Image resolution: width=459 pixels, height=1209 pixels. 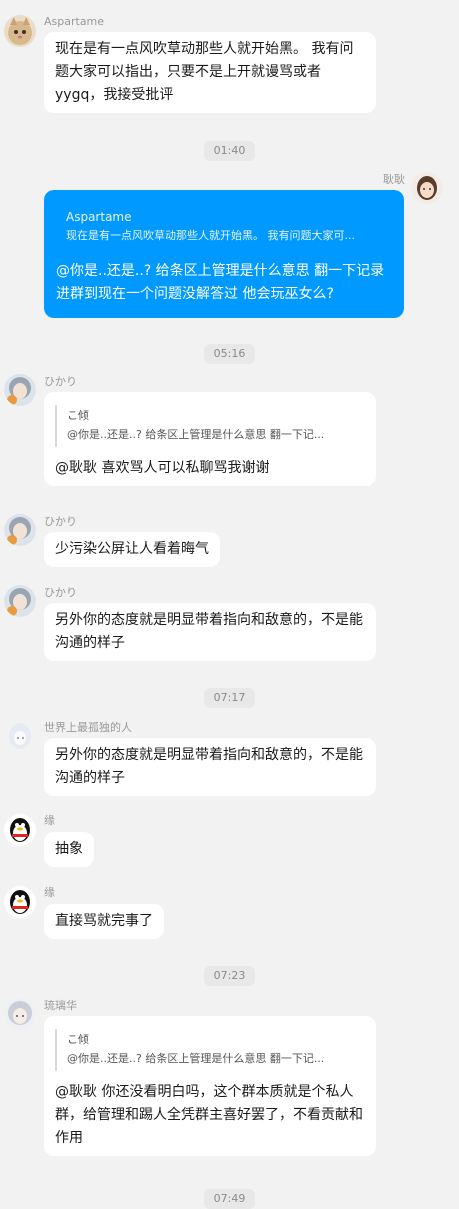 What do you see at coordinates (99, 217) in the screenshot?
I see `quoted-sender: Aspartame` at bounding box center [99, 217].